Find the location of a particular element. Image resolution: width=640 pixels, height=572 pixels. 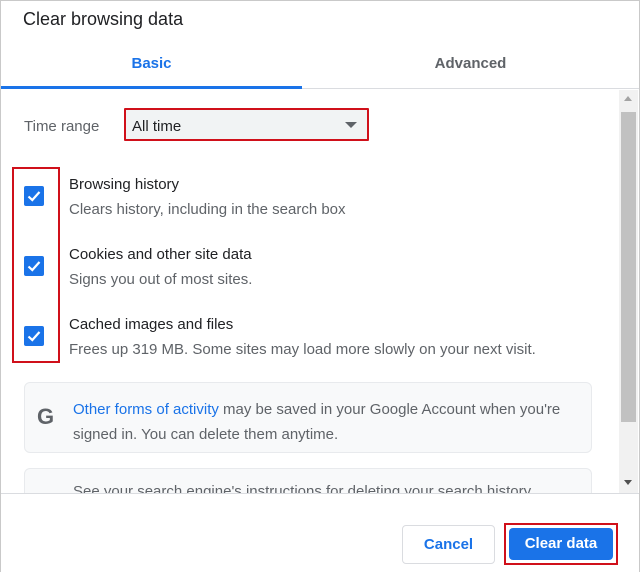

time-range-value: All time is located at coordinates (157, 126).